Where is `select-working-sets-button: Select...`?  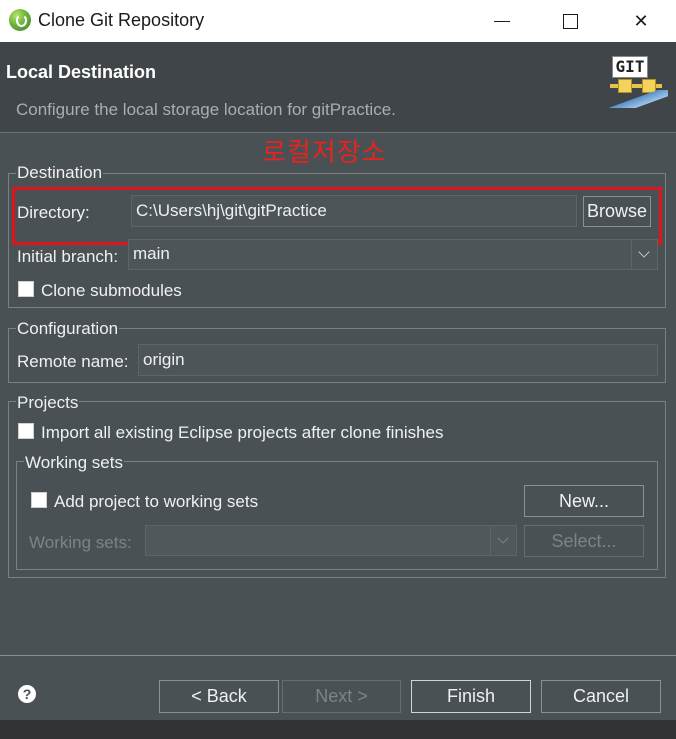
select-working-sets-button: Select... is located at coordinates (584, 541).